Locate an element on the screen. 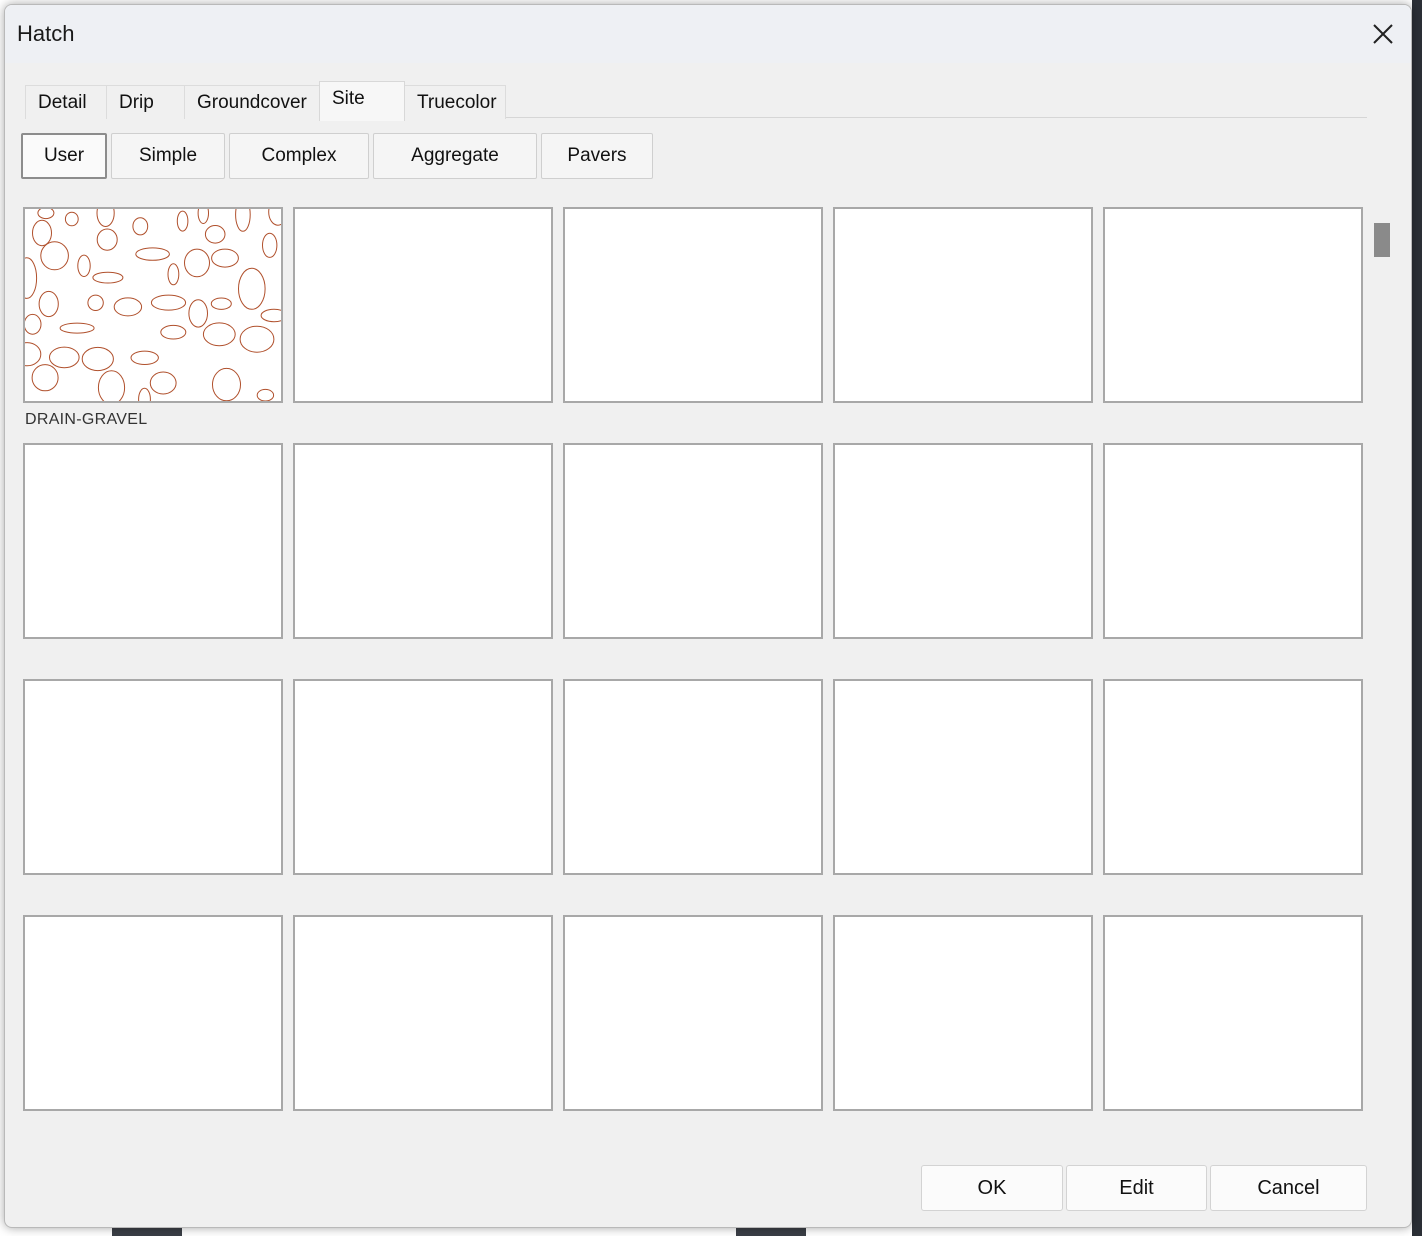 Image resolution: width=1422 pixels, height=1236 pixels. user-button: User is located at coordinates (64, 156).